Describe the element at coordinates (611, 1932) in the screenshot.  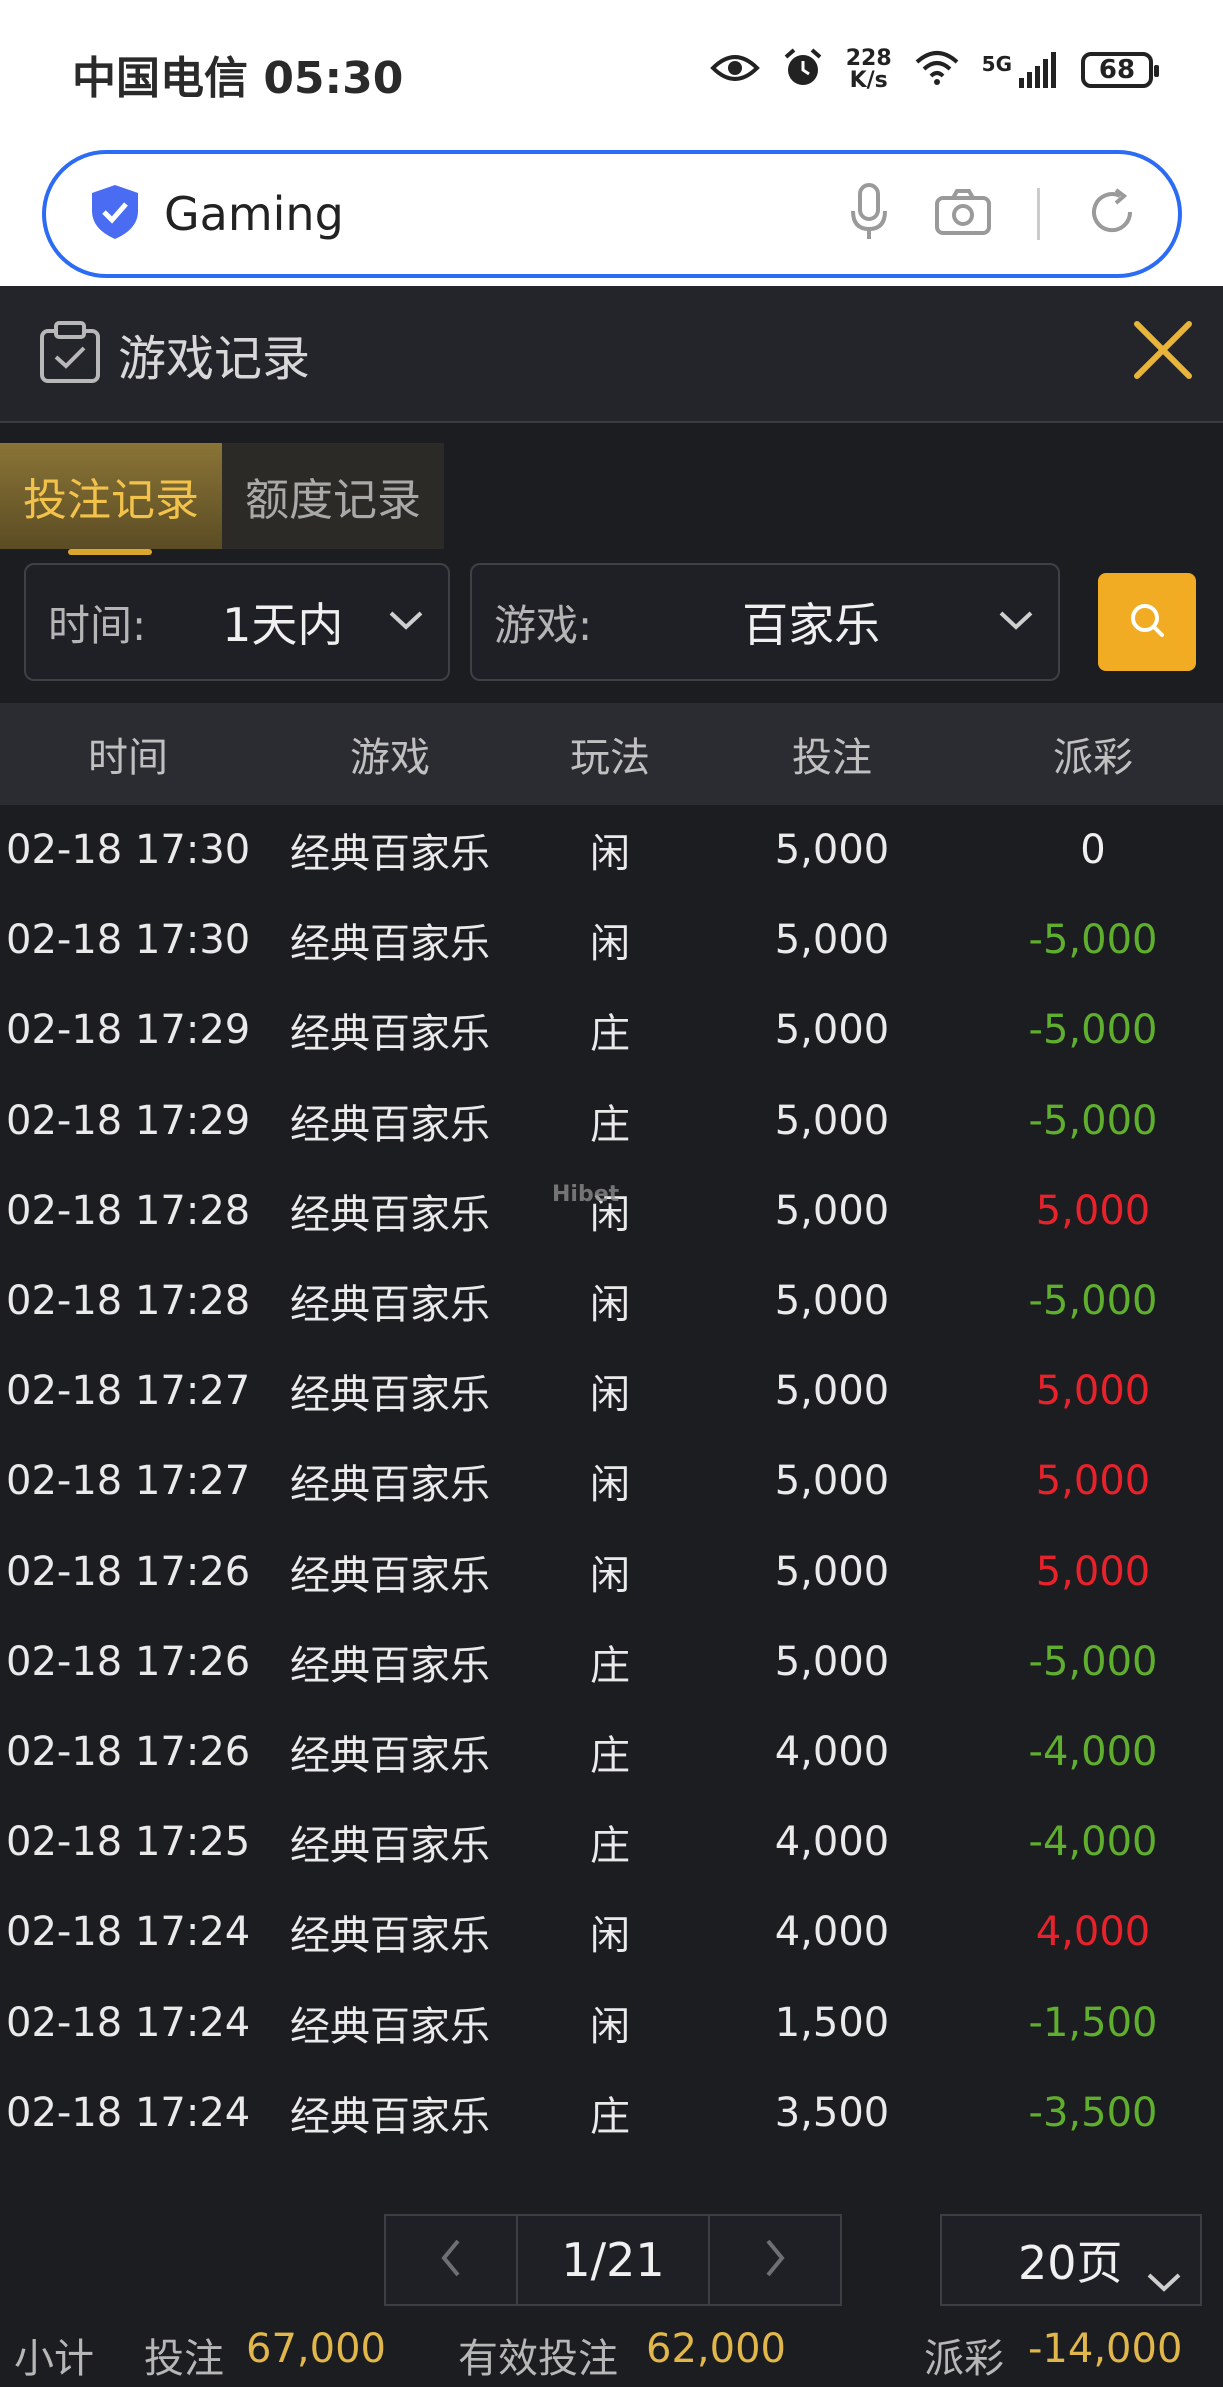
I see `table-row: 02-18 17:24 经典百家乐 闲 4,000 4,000` at that location.